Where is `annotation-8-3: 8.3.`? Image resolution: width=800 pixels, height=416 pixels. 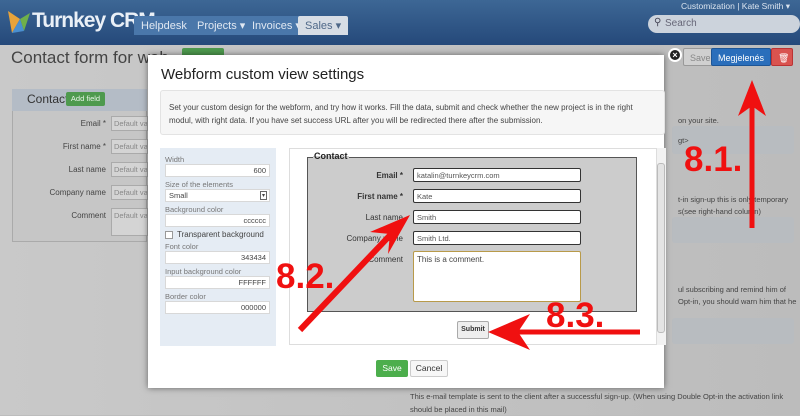
annotation-8-3: 8.3. is located at coordinates (575, 315).